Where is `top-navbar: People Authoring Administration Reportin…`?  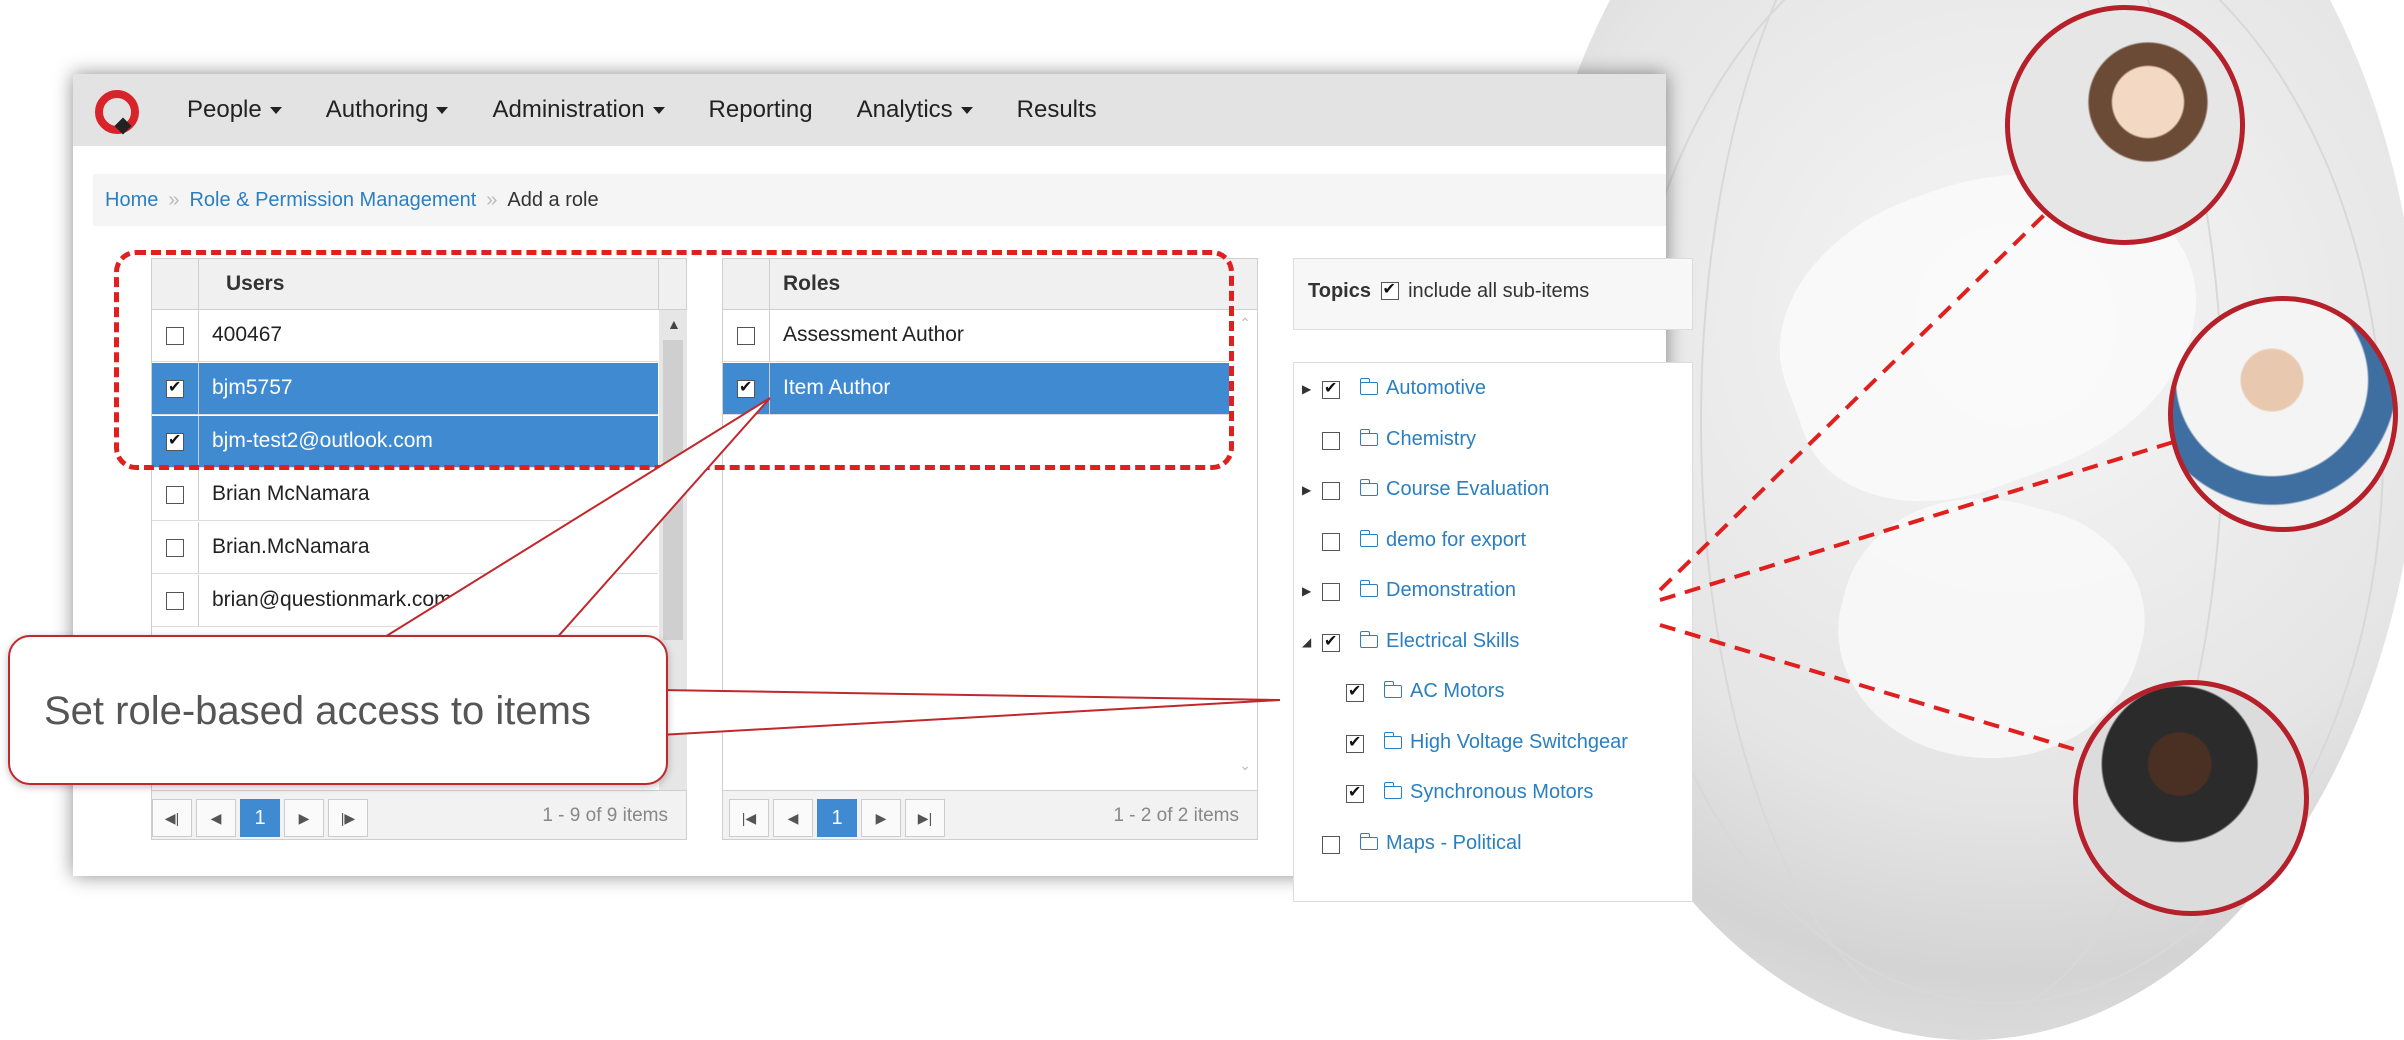 top-navbar: People Authoring Administration Reportin… is located at coordinates (869, 110).